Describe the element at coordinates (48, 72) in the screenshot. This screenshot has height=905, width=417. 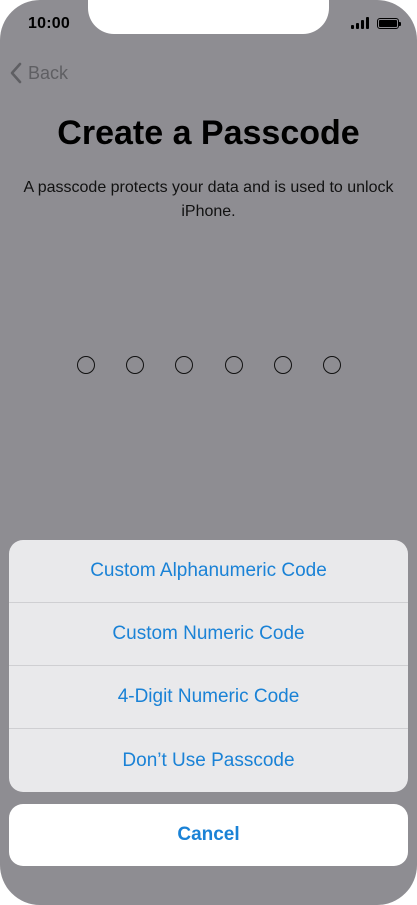
I see `back-label: Back` at that location.